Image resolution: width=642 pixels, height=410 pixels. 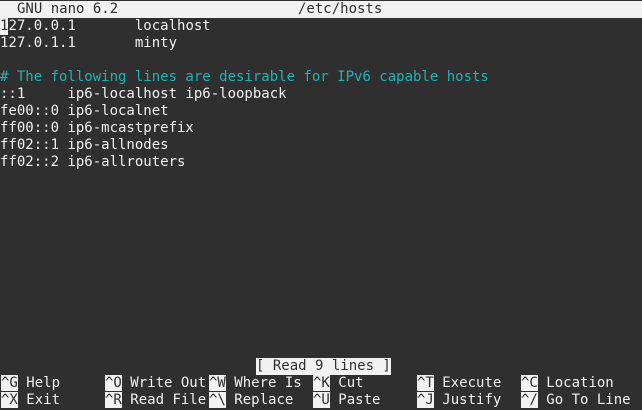 I want to click on shortcut-where-is: ^W Where Is, so click(x=255, y=383).